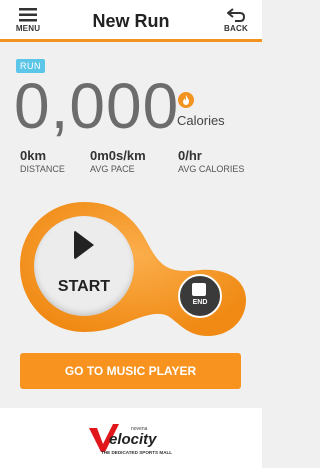 The width and height of the screenshot is (320, 468). Describe the element at coordinates (201, 120) in the screenshot. I see `calories-label: Calories` at that location.